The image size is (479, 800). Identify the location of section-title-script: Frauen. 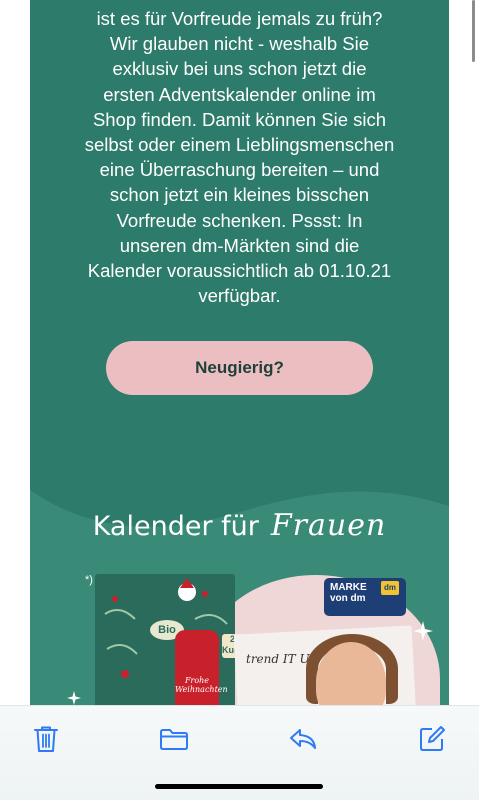
(328, 525).